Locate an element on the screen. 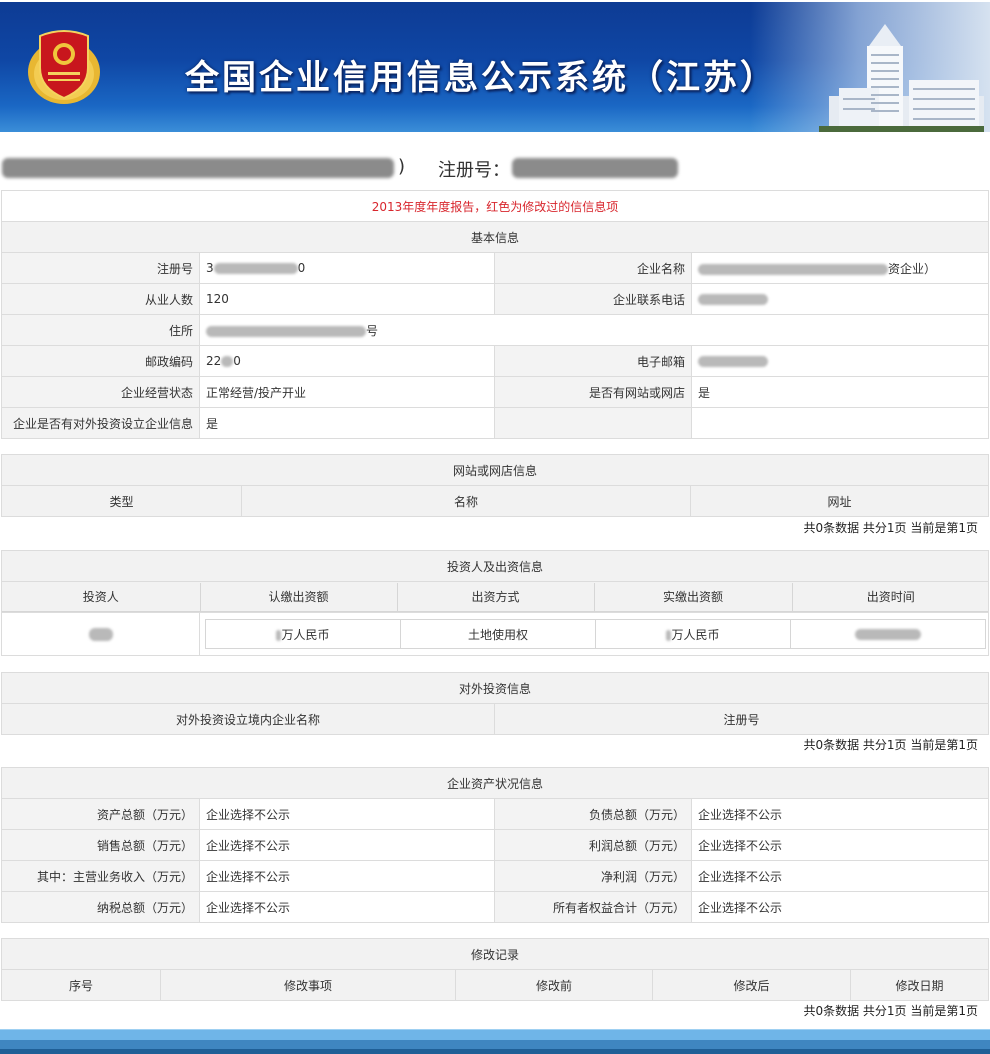 The width and height of the screenshot is (990, 1054). site-banner: 全国企业信用信息公示系统（江苏） is located at coordinates (495, 67).